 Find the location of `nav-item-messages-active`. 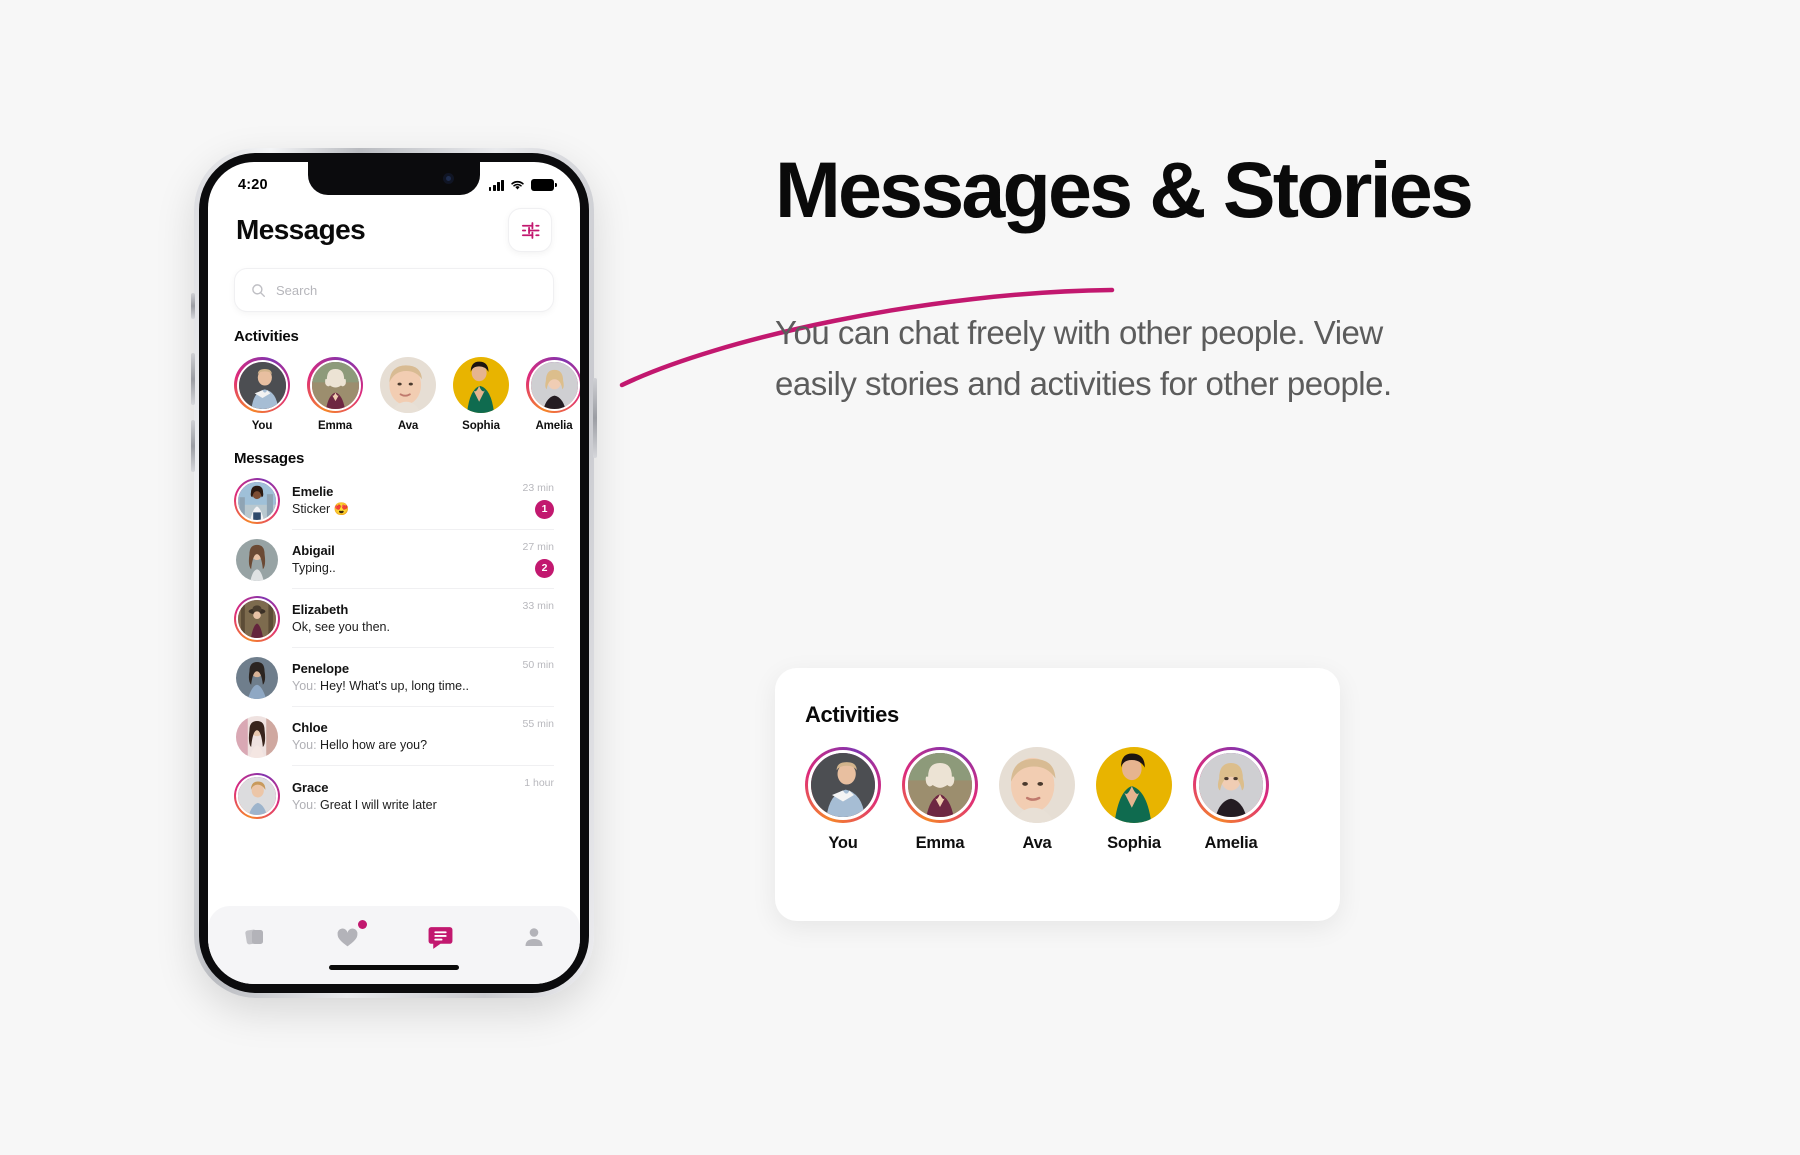

nav-item-messages-active is located at coordinates (441, 937).